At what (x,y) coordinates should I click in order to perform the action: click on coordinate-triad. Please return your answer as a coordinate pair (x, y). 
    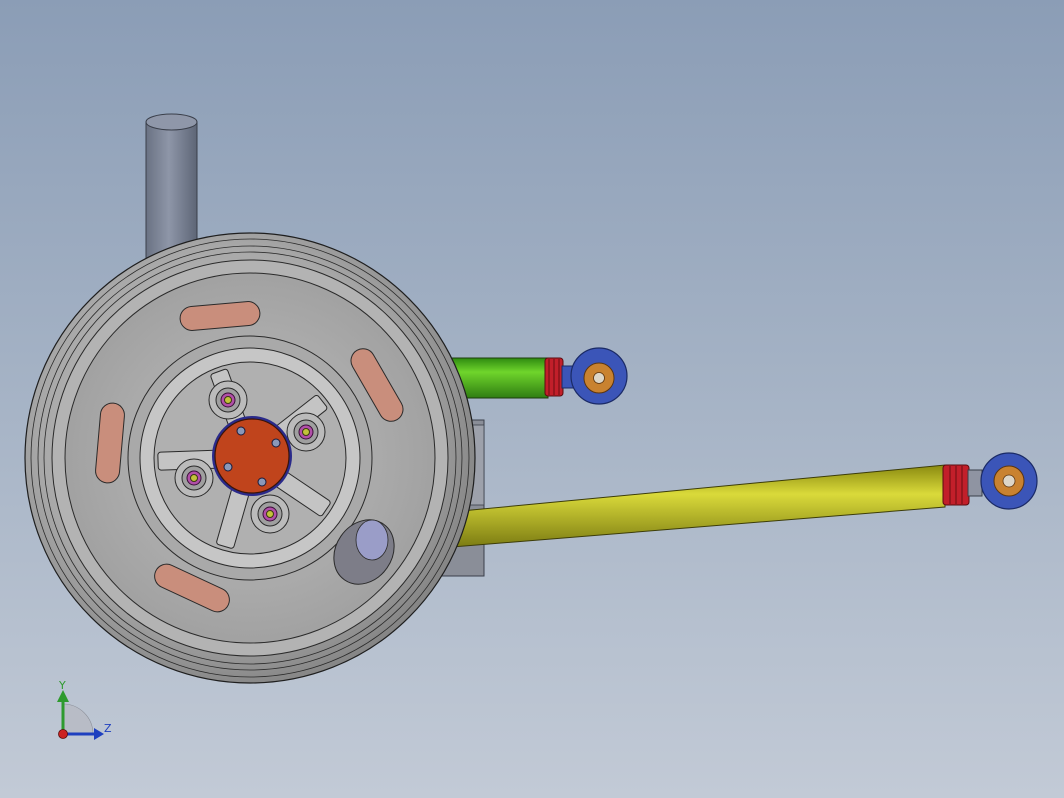
    Looking at the image, I should click on (80, 715).